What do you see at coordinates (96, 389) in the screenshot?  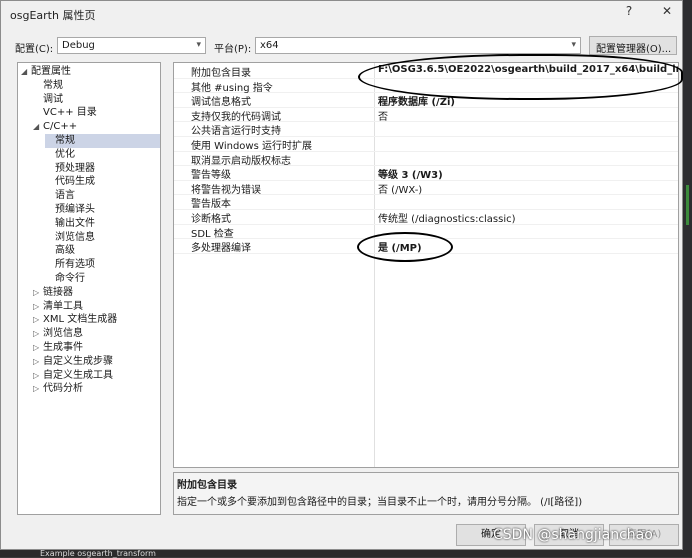 I see `tree-item: ▷ 代码分析` at bounding box center [96, 389].